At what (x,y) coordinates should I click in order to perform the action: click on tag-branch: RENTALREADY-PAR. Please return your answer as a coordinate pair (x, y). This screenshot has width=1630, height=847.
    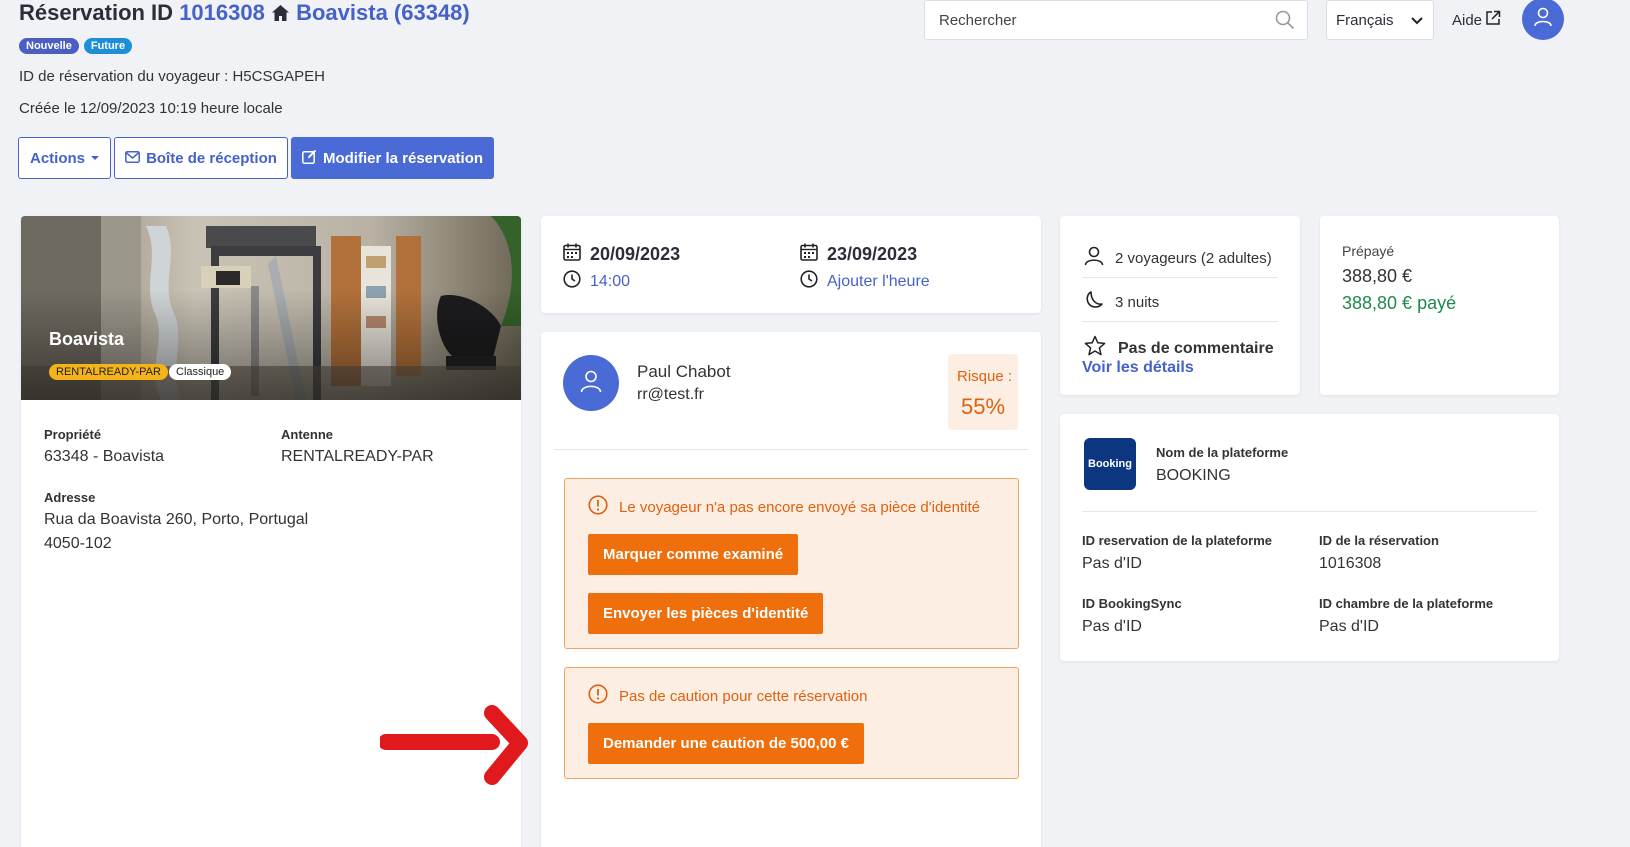
    Looking at the image, I should click on (108, 372).